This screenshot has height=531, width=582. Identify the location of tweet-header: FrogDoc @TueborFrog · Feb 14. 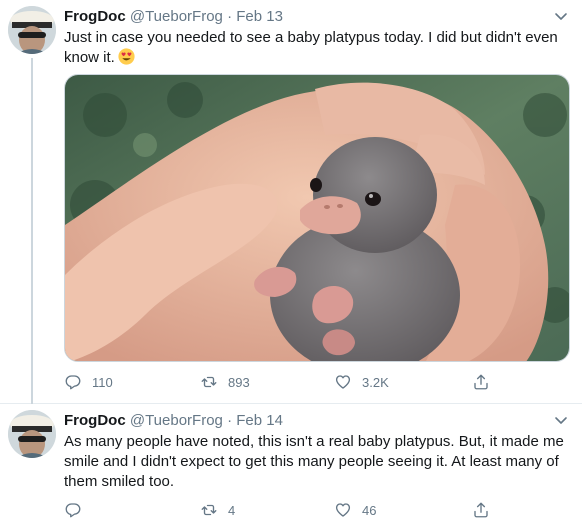
(173, 421).